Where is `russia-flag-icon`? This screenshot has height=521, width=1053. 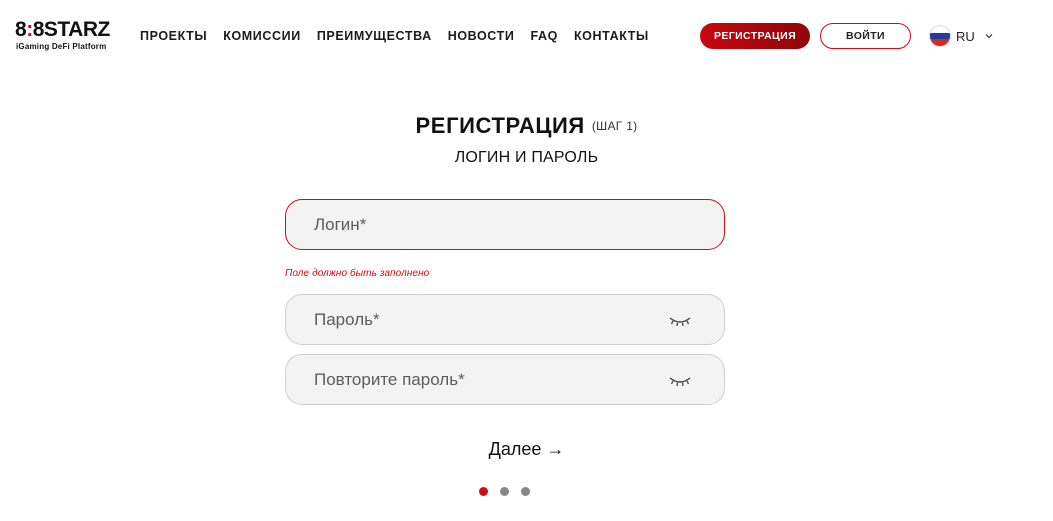 russia-flag-icon is located at coordinates (940, 36).